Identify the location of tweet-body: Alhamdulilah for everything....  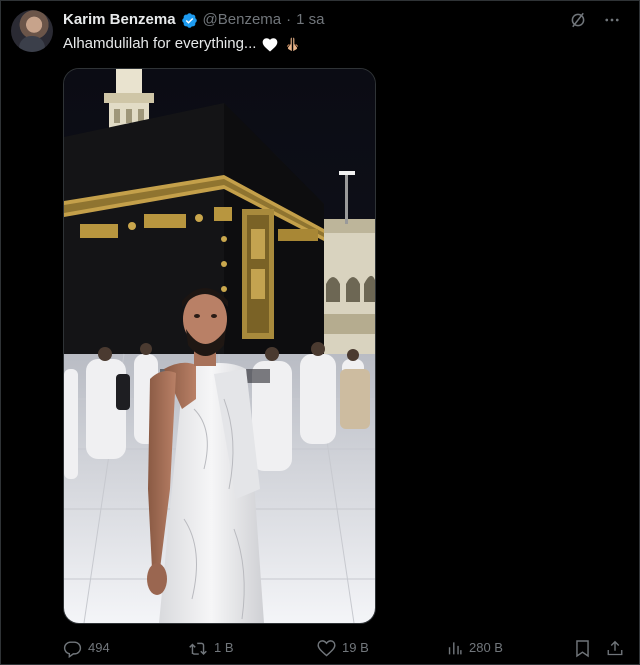
(160, 43).